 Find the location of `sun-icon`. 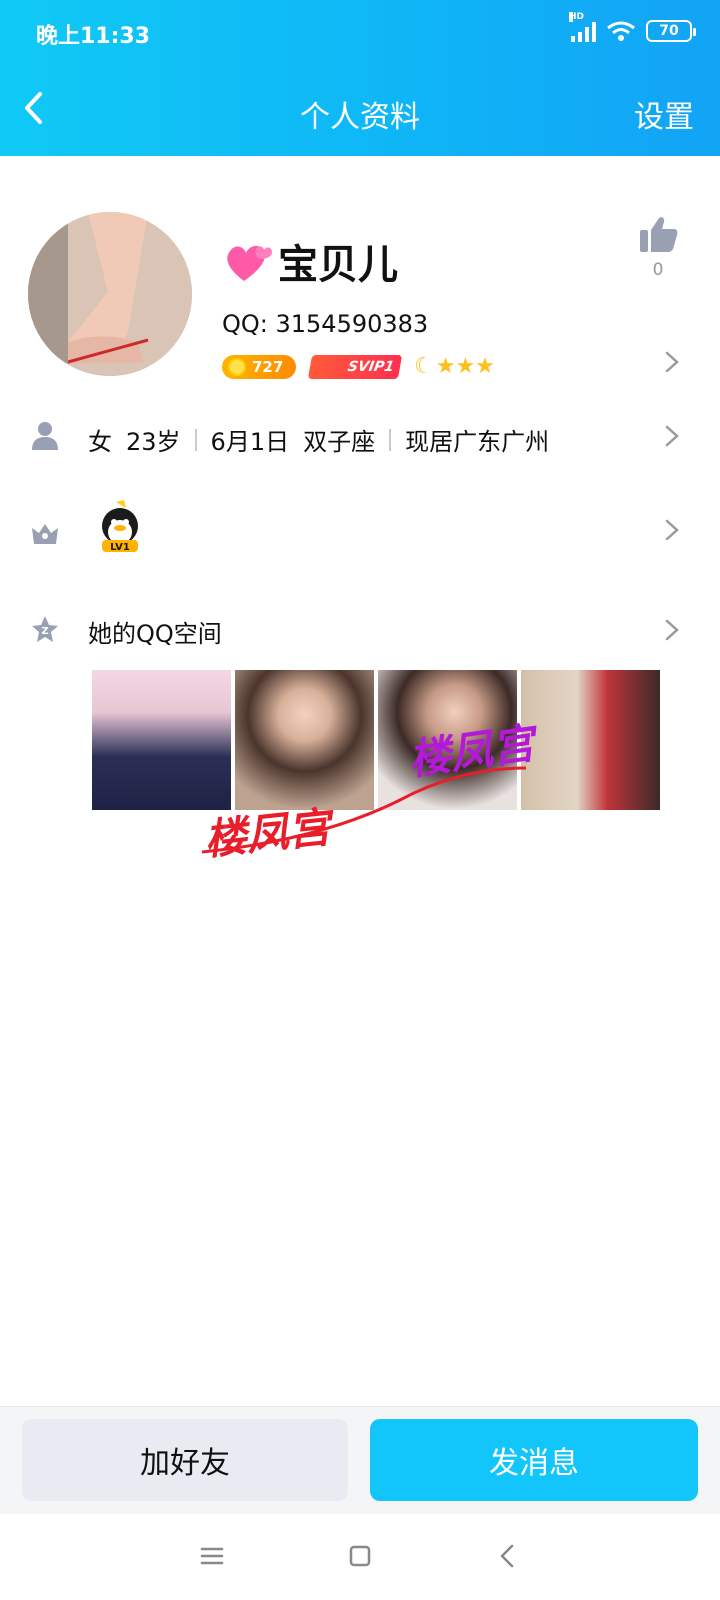

sun-icon is located at coordinates (237, 366).